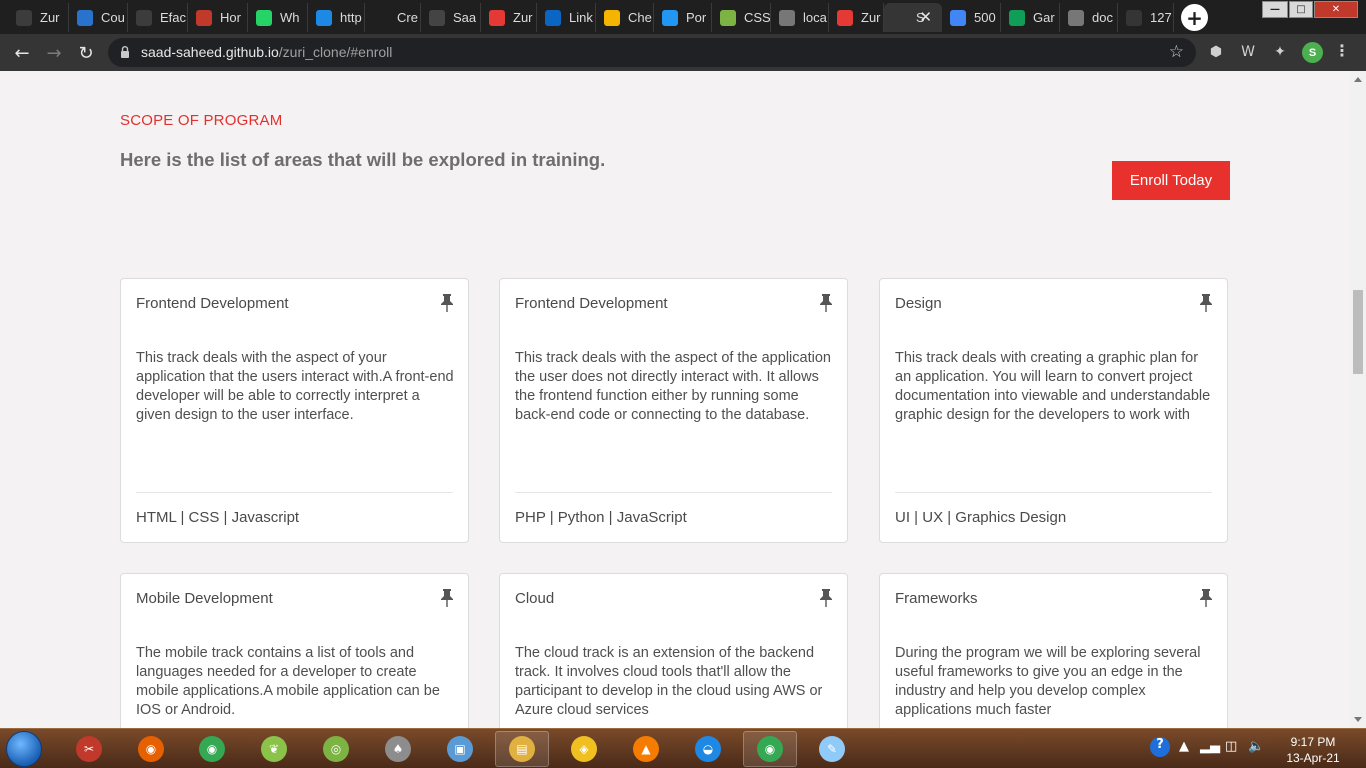 The width and height of the screenshot is (1366, 768). I want to click on close-window-button: ✕, so click(1336, 9).